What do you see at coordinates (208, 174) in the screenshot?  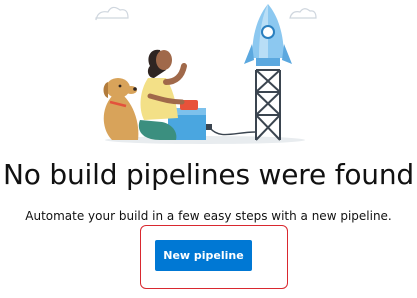 I see `page-title: No build pipelines were found` at bounding box center [208, 174].